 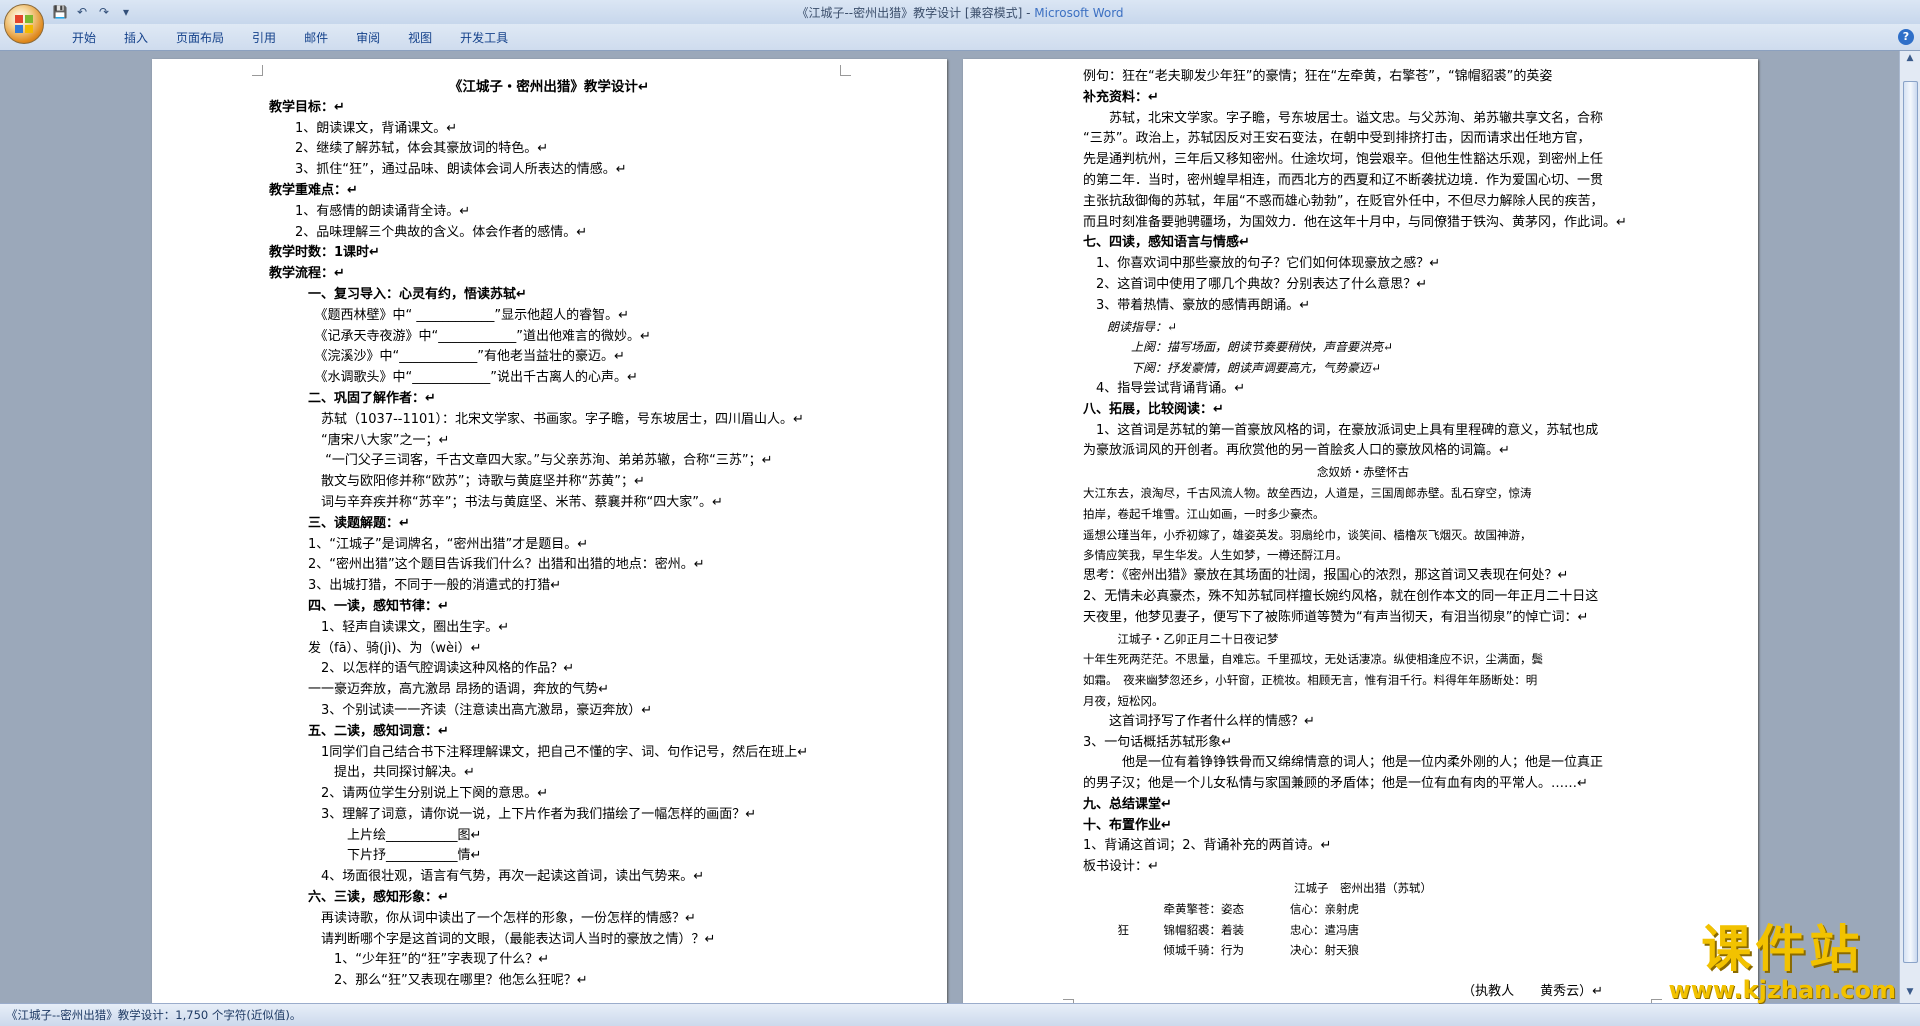 What do you see at coordinates (448, 170) in the screenshot?
I see `text-line: 3、抓住“狂”，通过品味、朗读体会词人所表达的情感。↵` at bounding box center [448, 170].